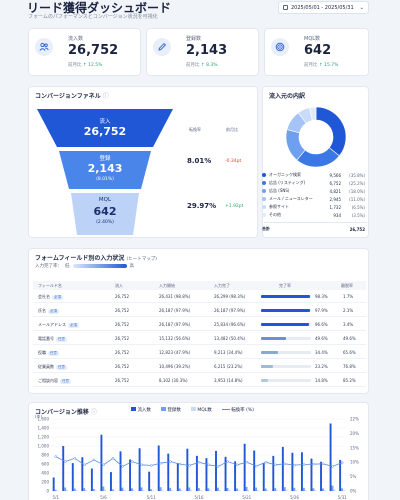 This screenshot has width=400, height=500. What do you see at coordinates (285, 7) in the screenshot?
I see `calendar-icon` at bounding box center [285, 7].